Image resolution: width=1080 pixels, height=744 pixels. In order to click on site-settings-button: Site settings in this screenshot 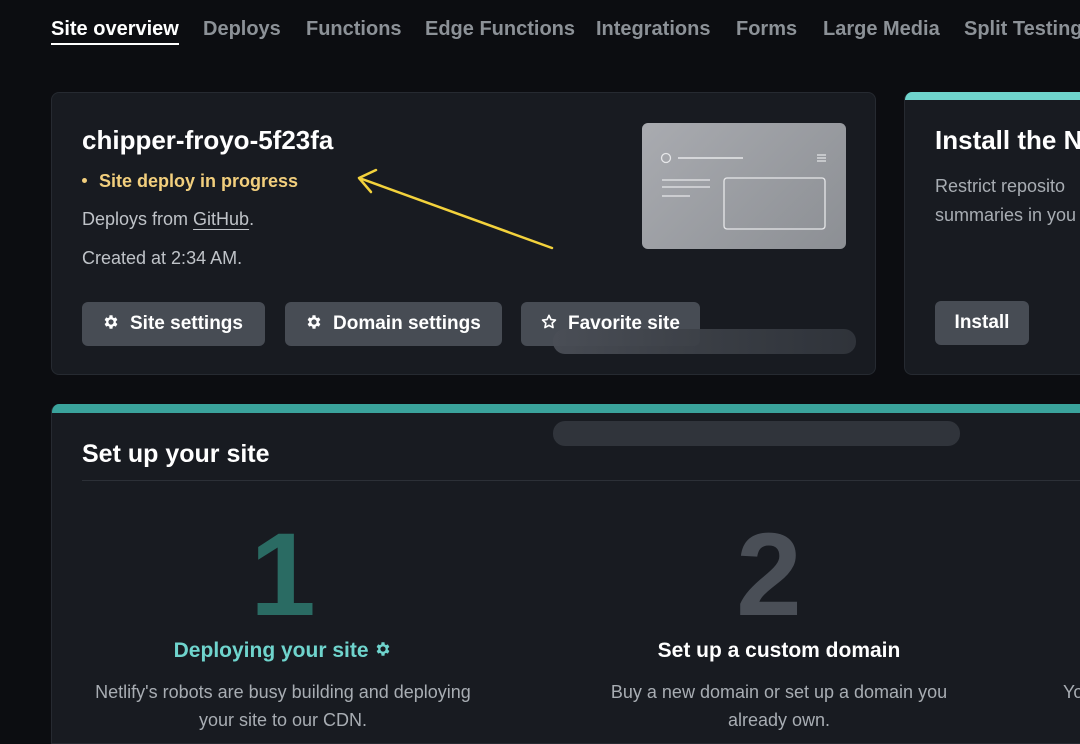, I will do `click(173, 324)`.